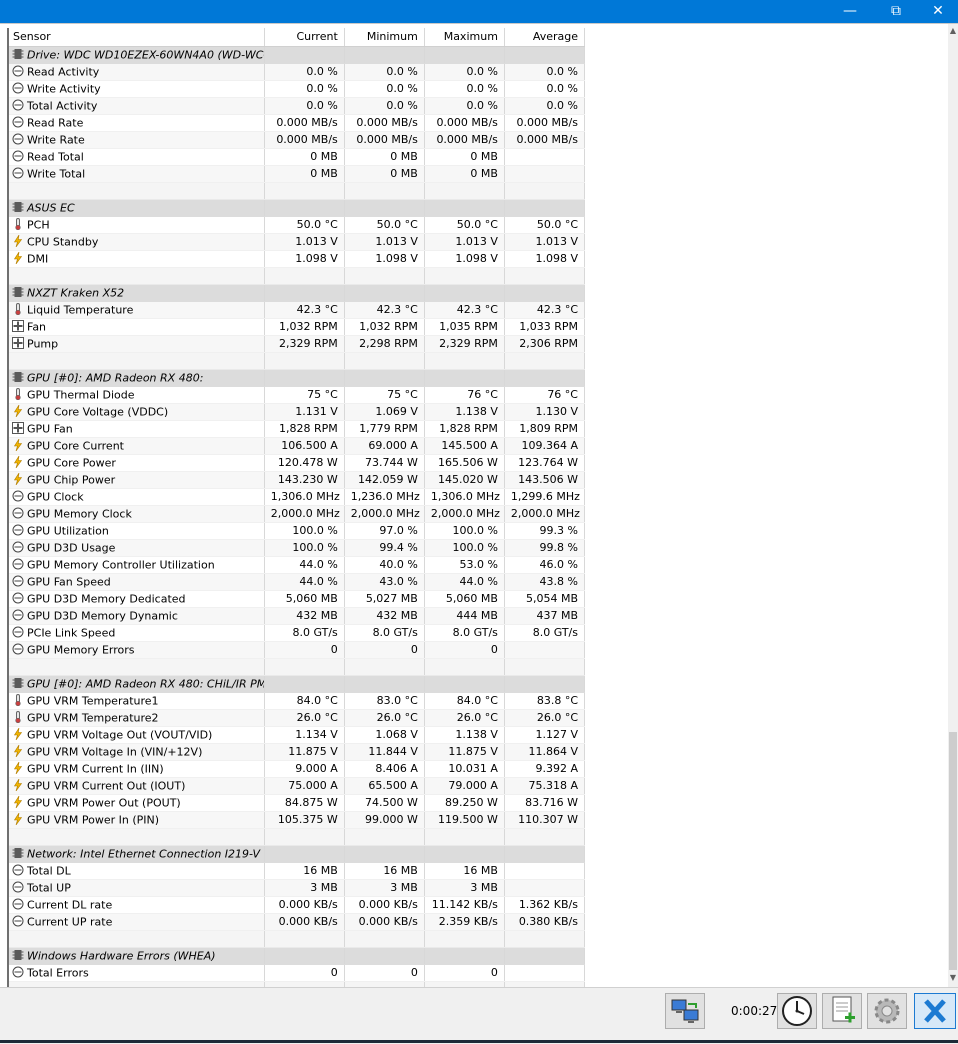 Image resolution: width=958 pixels, height=1044 pixels. What do you see at coordinates (297, 837) in the screenshot?
I see `spacer-row` at bounding box center [297, 837].